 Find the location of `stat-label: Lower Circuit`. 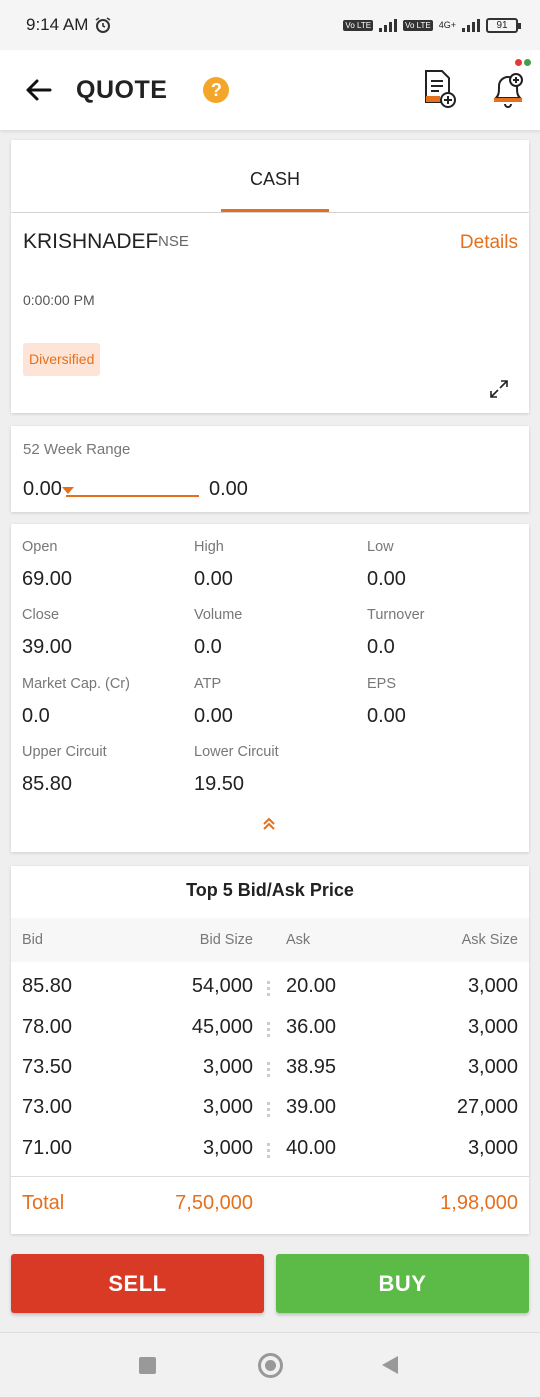

stat-label: Lower Circuit is located at coordinates (236, 752).